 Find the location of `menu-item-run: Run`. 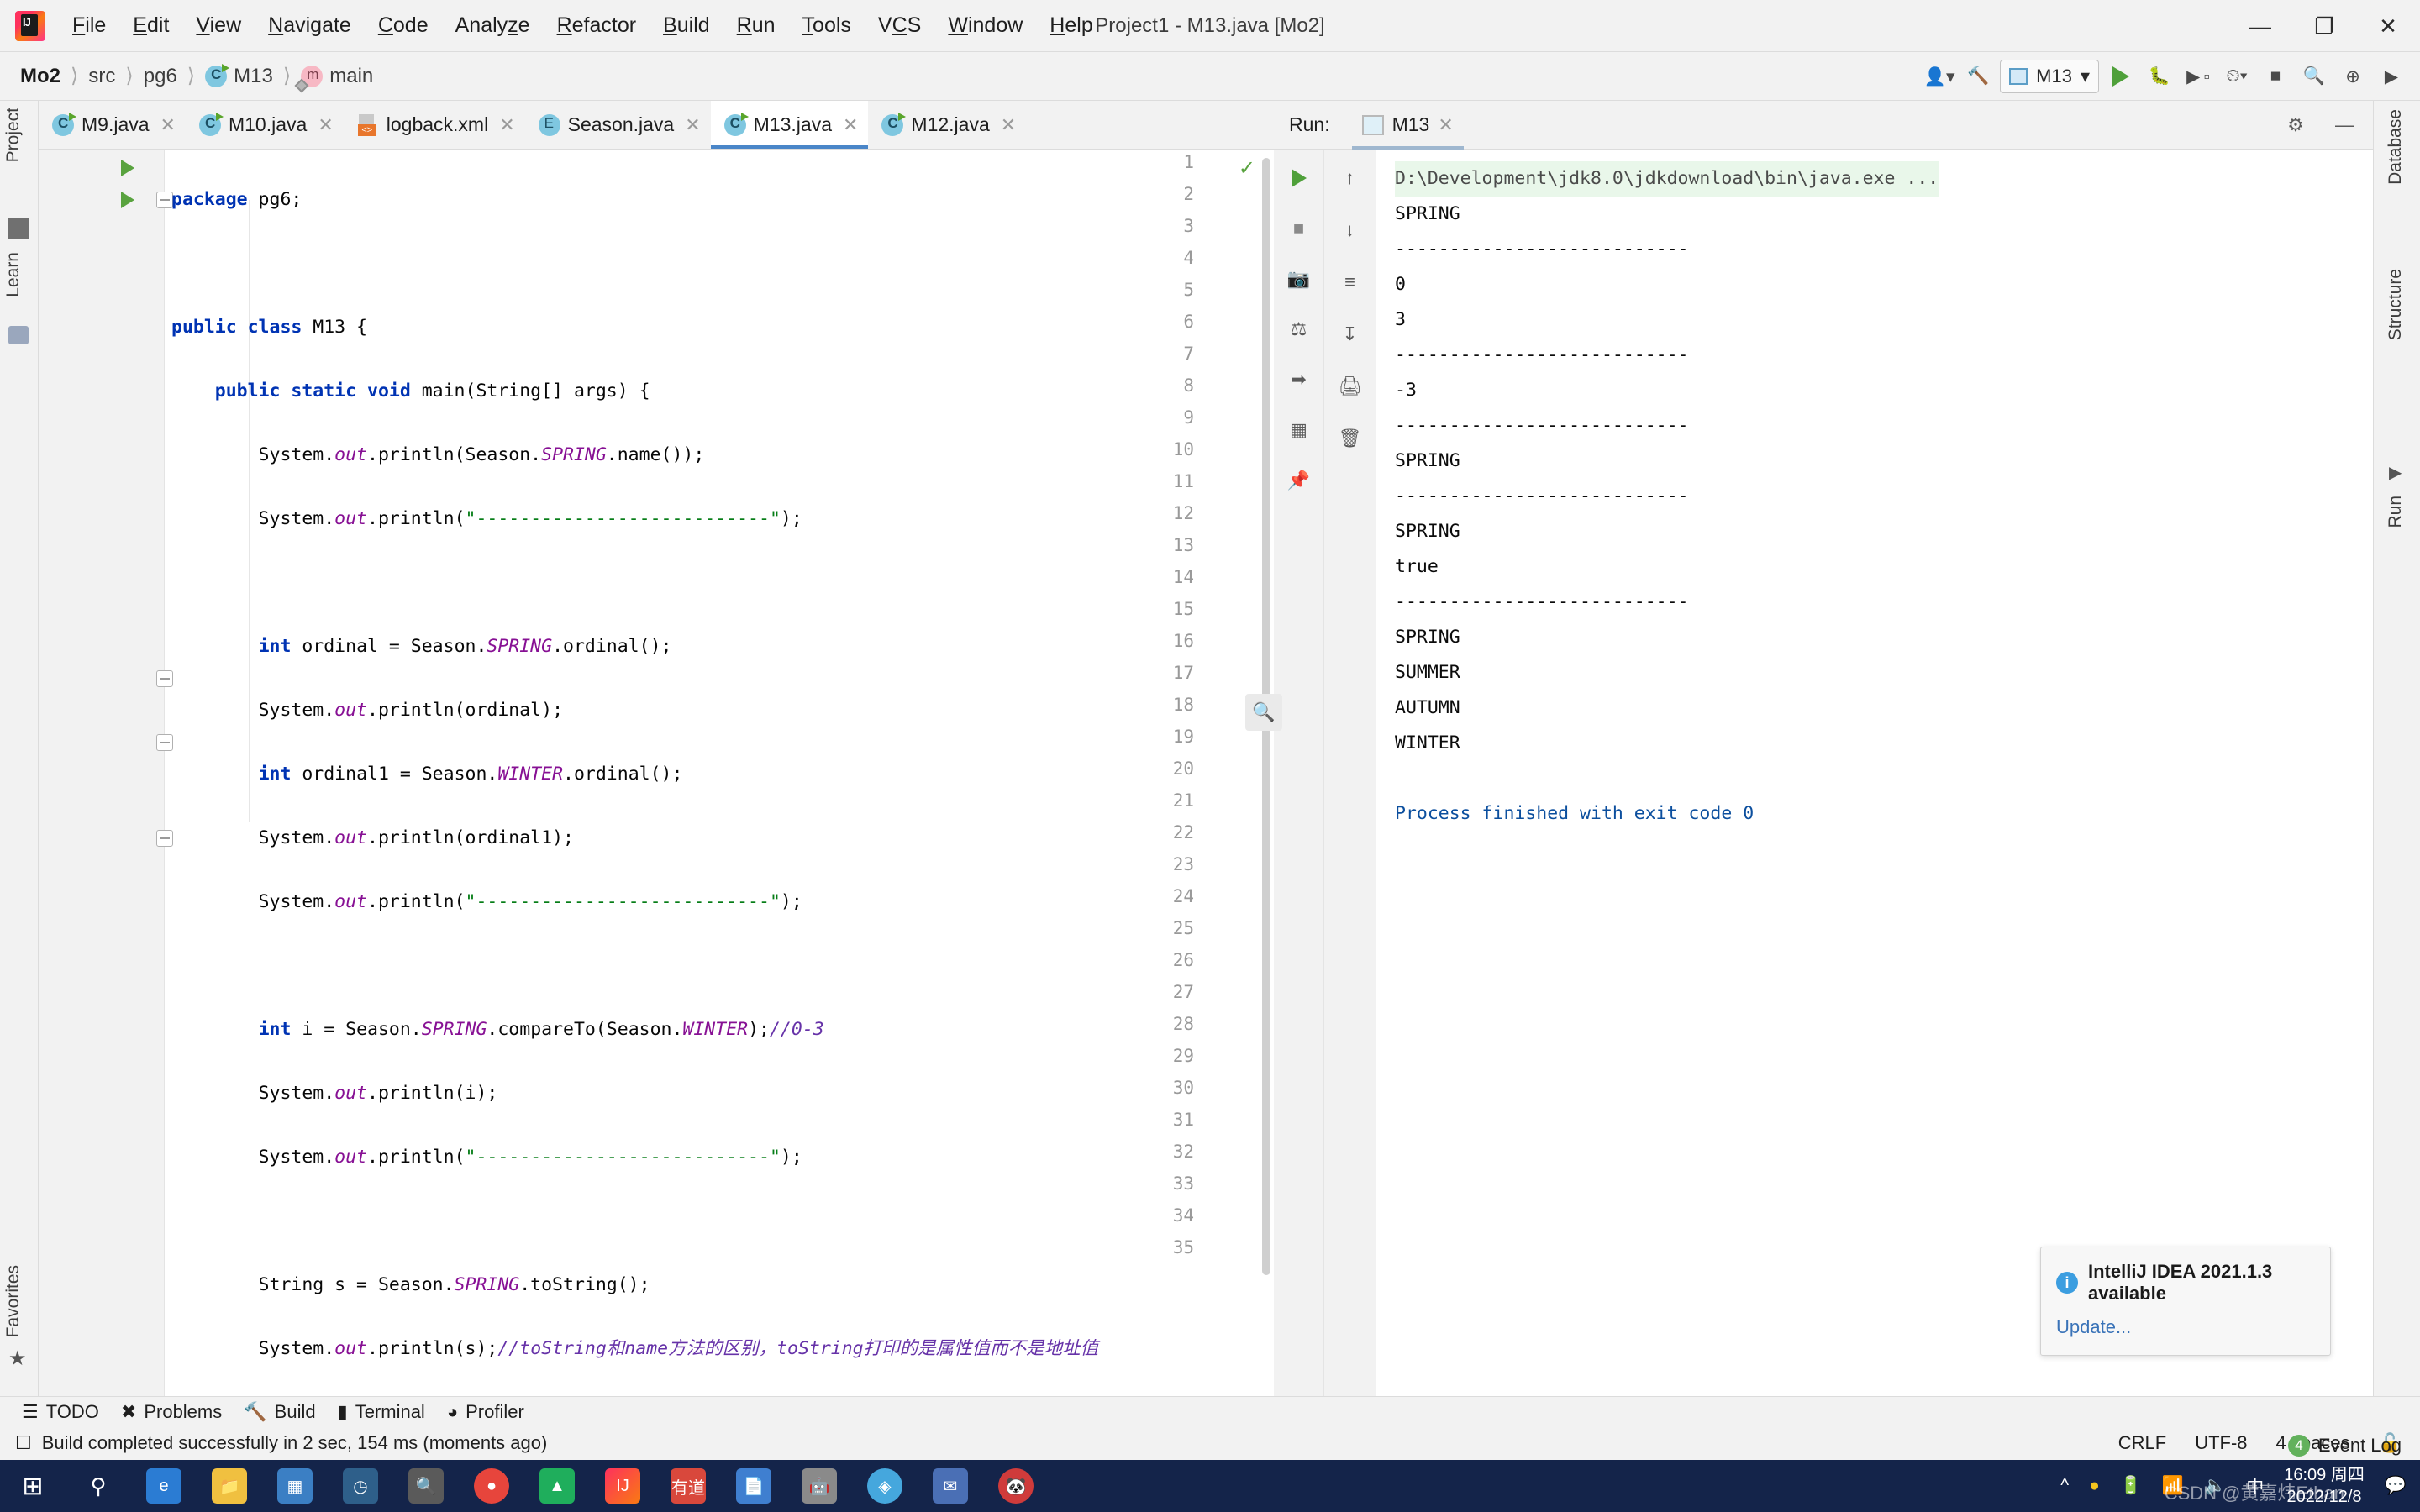

menu-item-run: Run is located at coordinates (756, 25).